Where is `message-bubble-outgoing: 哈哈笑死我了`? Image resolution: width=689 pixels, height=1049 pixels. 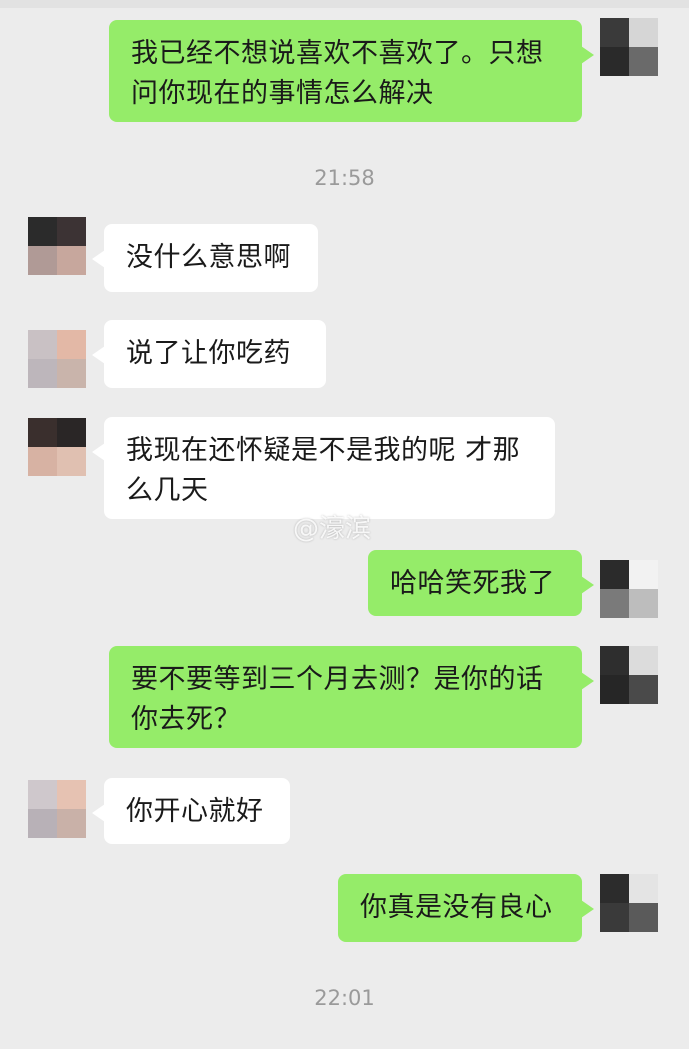 message-bubble-outgoing: 哈哈笑死我了 is located at coordinates (481, 583).